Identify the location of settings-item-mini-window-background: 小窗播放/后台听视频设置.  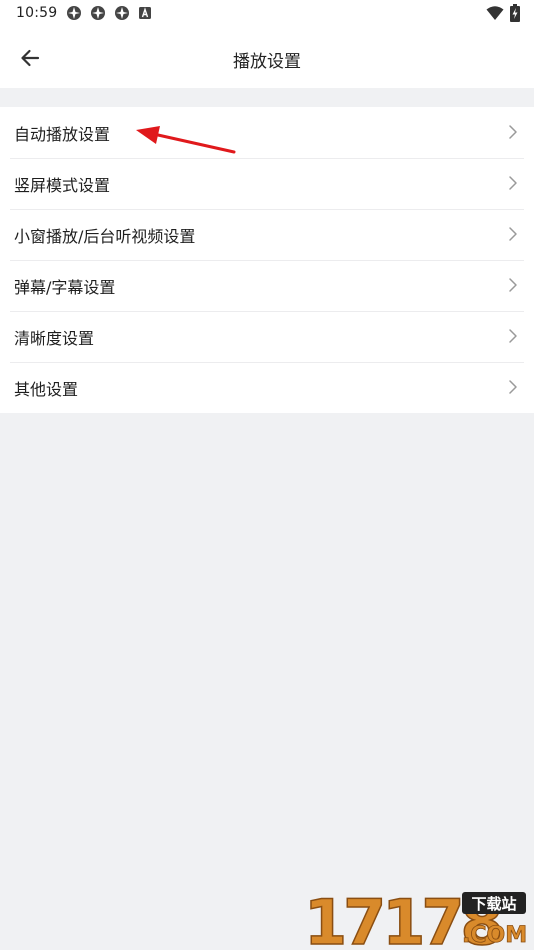
(267, 234).